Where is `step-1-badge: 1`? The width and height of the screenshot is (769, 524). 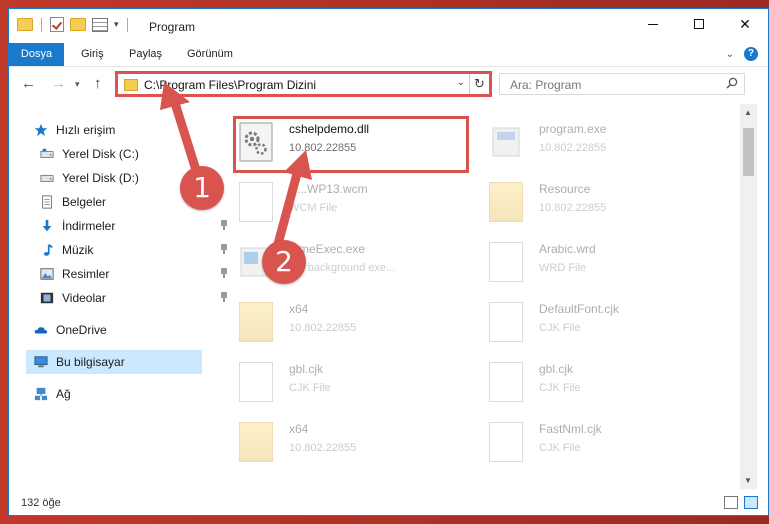 step-1-badge: 1 is located at coordinates (202, 188).